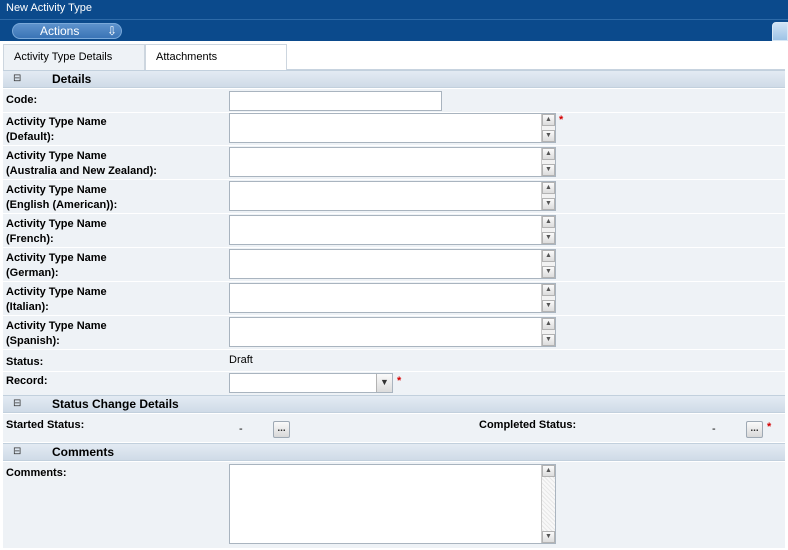  I want to click on name-english-input: ▲ ▼, so click(392, 196).